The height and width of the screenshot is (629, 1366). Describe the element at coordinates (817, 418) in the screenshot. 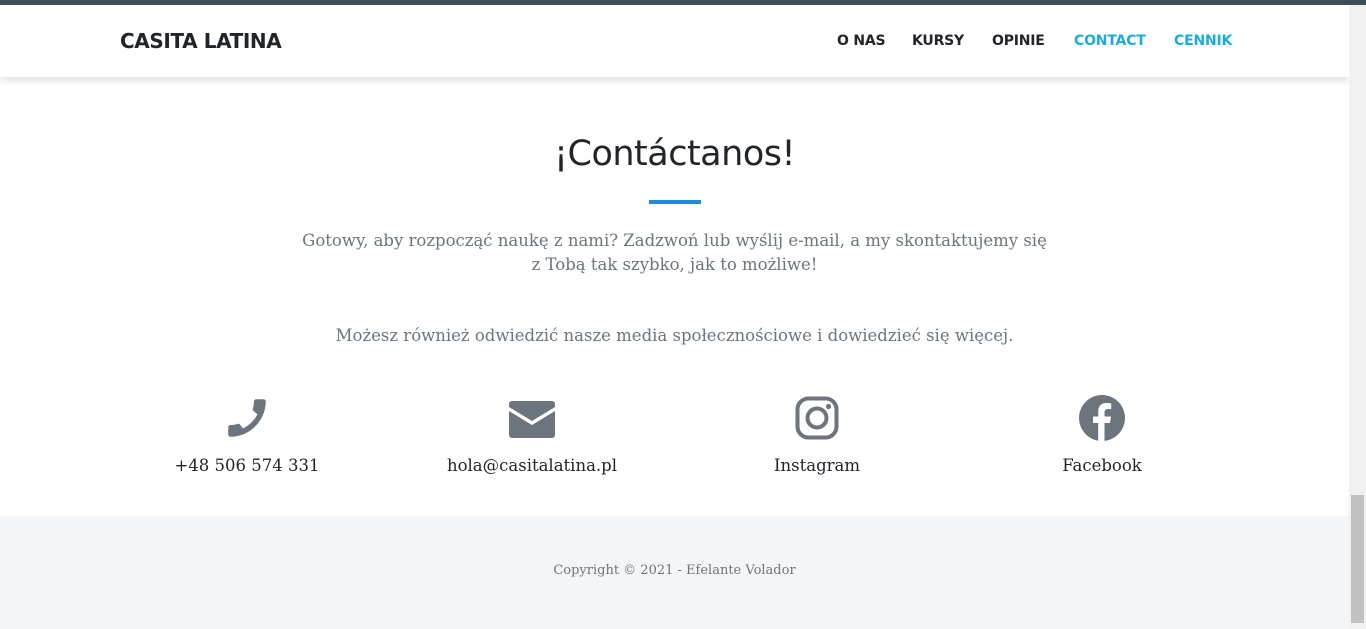

I see `instagram-icon` at that location.